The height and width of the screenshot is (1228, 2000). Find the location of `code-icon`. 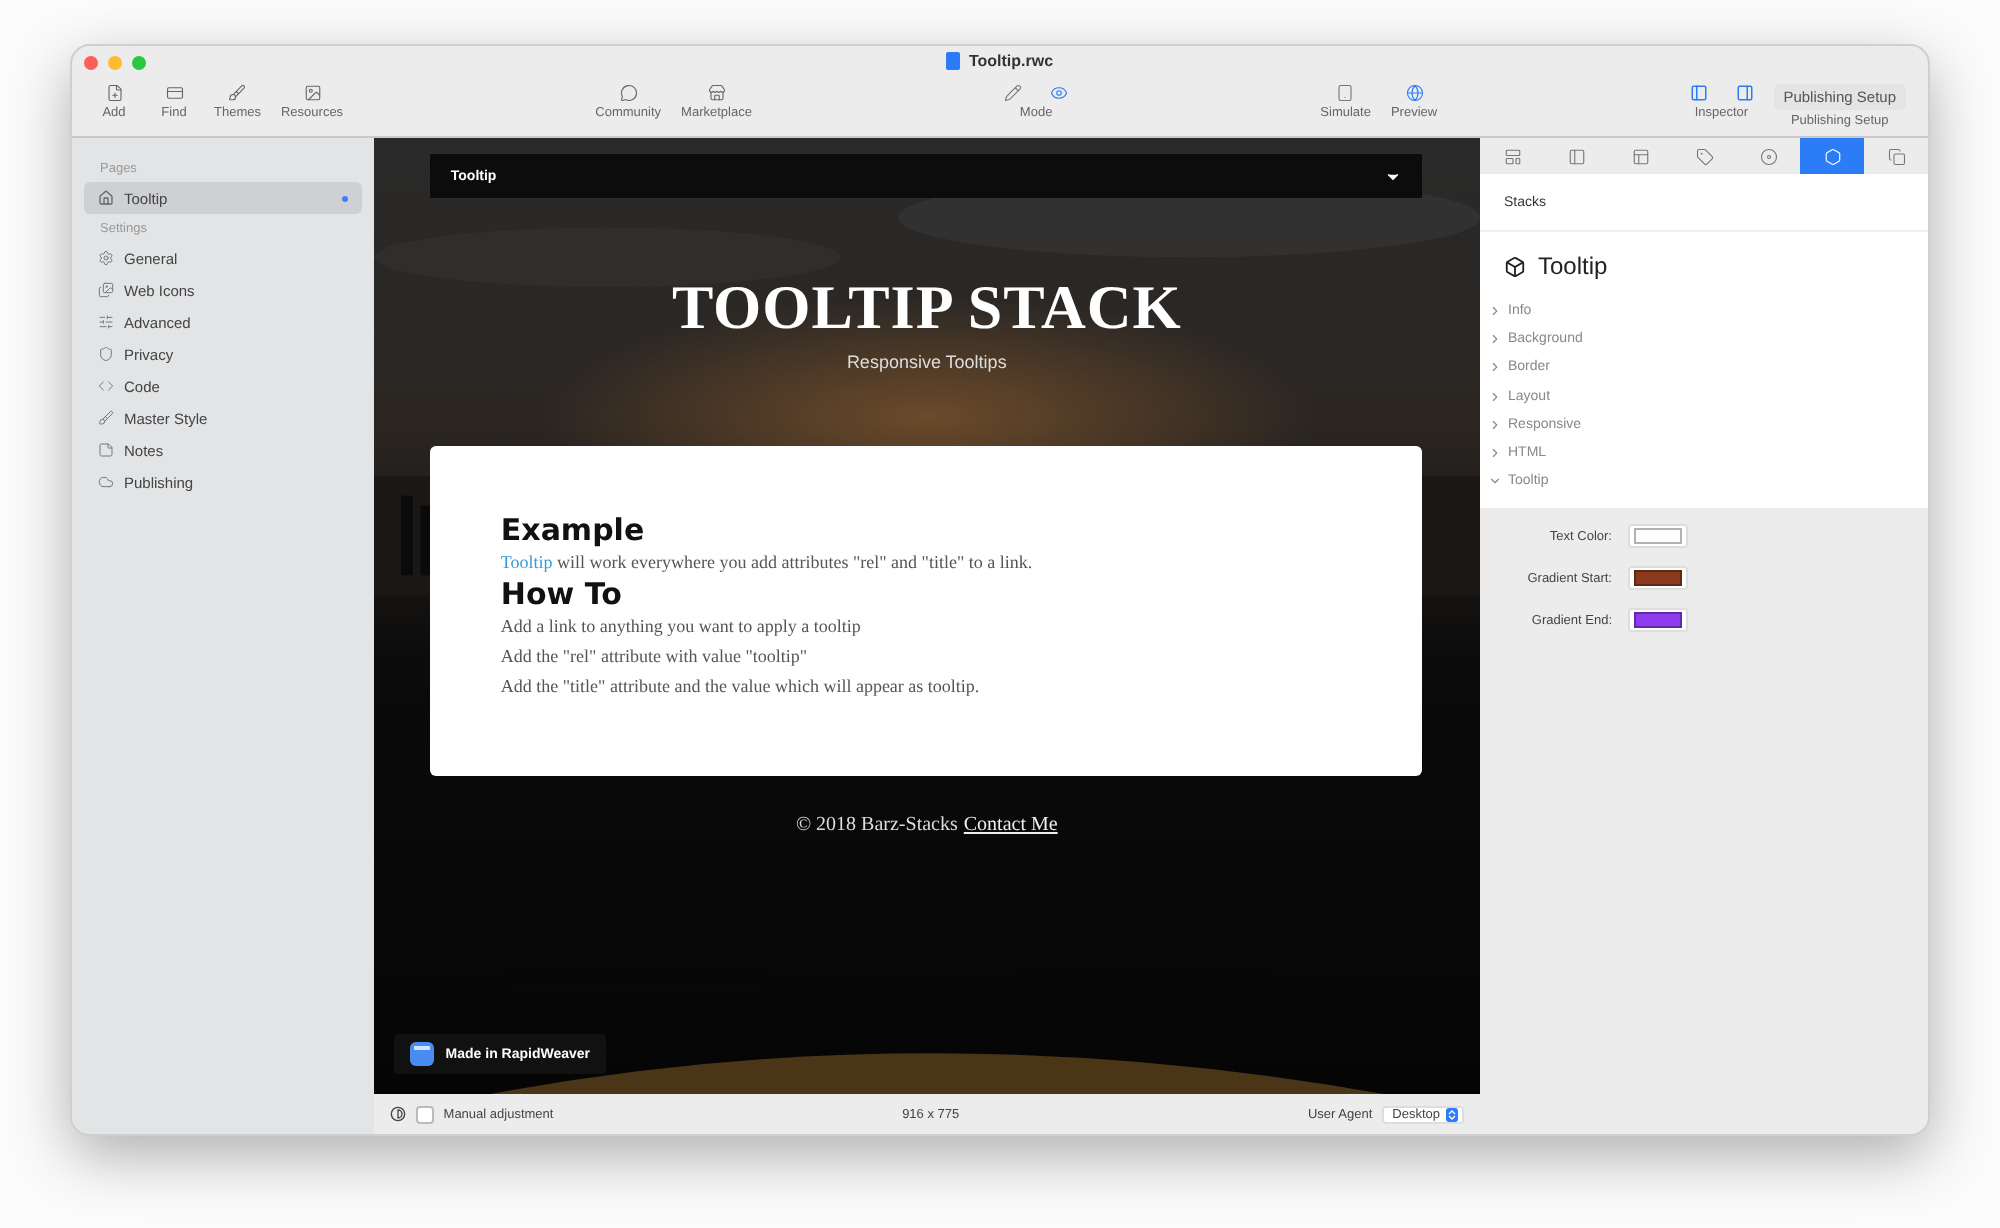

code-icon is located at coordinates (106, 386).